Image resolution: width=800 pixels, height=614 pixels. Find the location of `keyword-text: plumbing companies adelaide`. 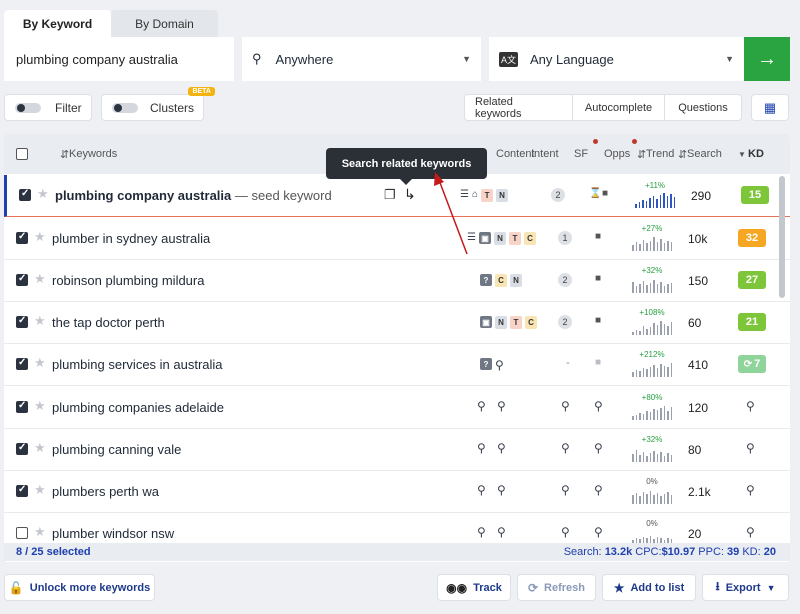

keyword-text: plumbing companies adelaide is located at coordinates (138, 407).